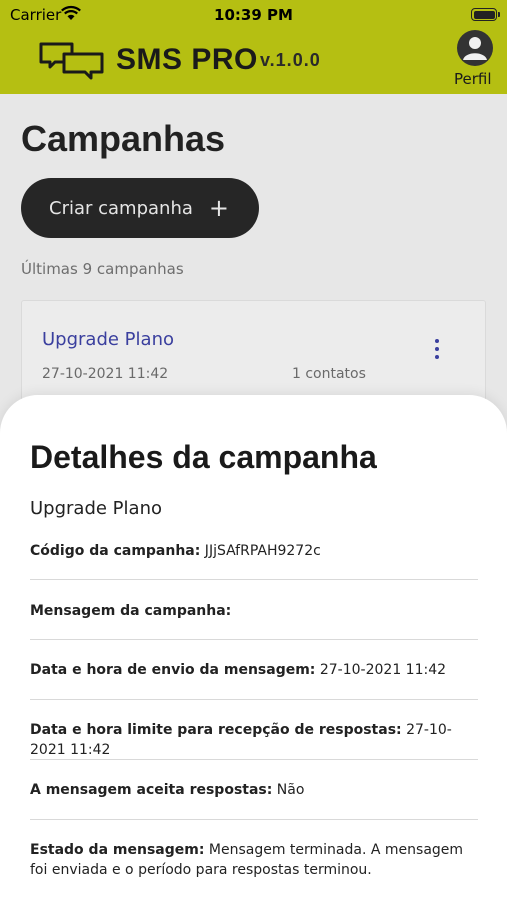 This screenshot has width=507, height=900. I want to click on status-bar: Carrier 10:39 PM, so click(253, 15).